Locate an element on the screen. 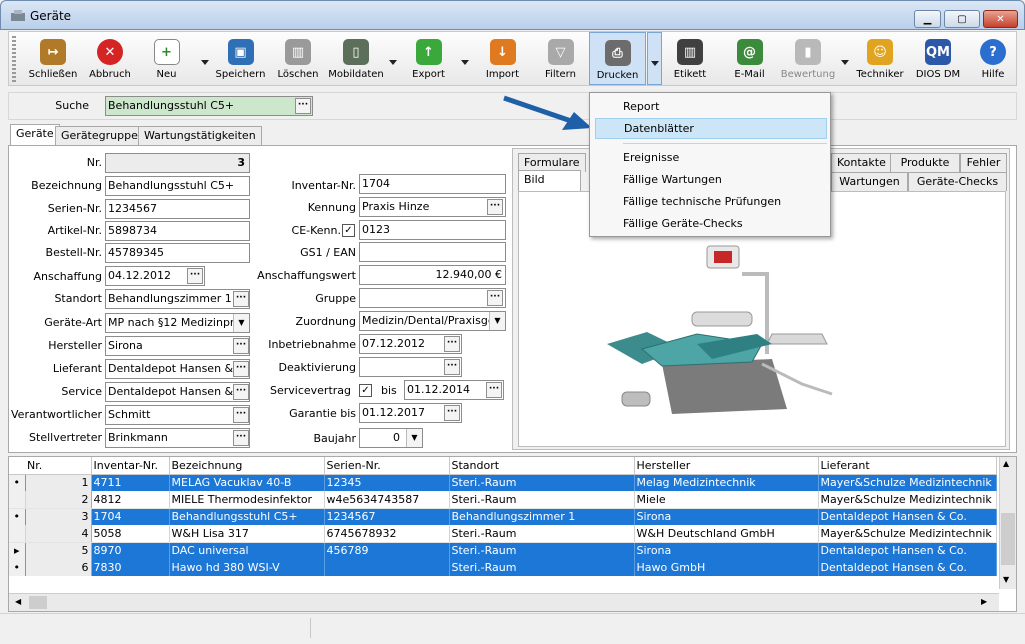 This screenshot has height=644, width=1025. mobile-data-button: ▯ Mobildaten is located at coordinates (356, 58).